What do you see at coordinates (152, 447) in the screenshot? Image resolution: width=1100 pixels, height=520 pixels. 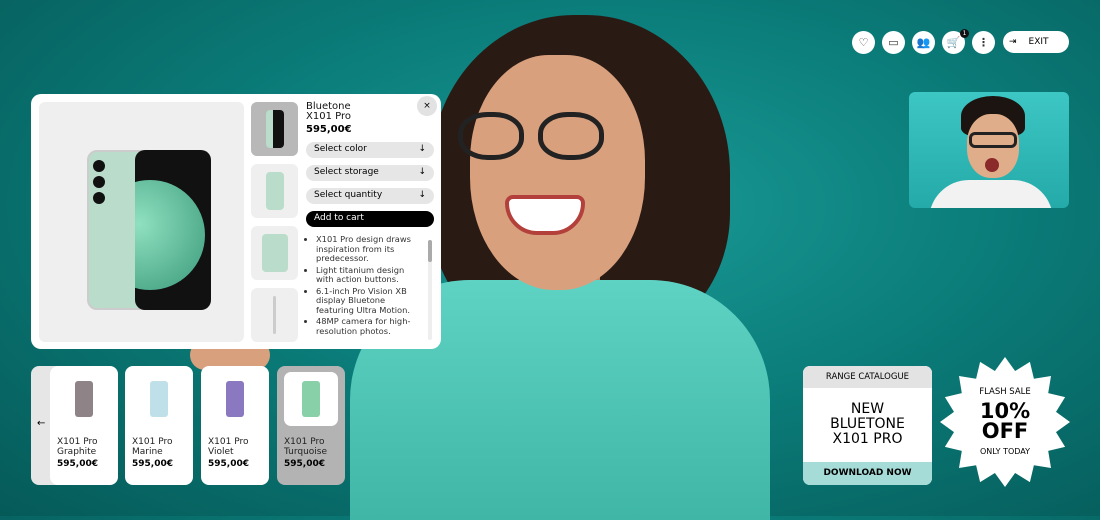 I see `product-card-name: X101 Pro Marine` at bounding box center [152, 447].